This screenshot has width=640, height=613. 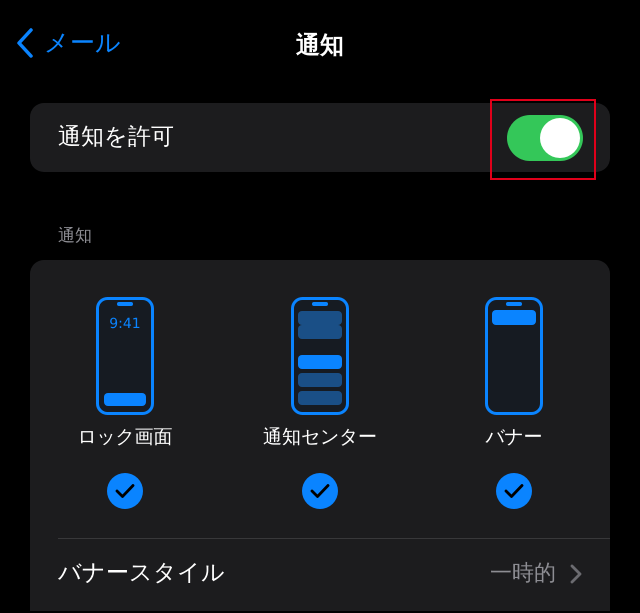 What do you see at coordinates (116, 137) in the screenshot?
I see `setting-label: 通知を許可` at bounding box center [116, 137].